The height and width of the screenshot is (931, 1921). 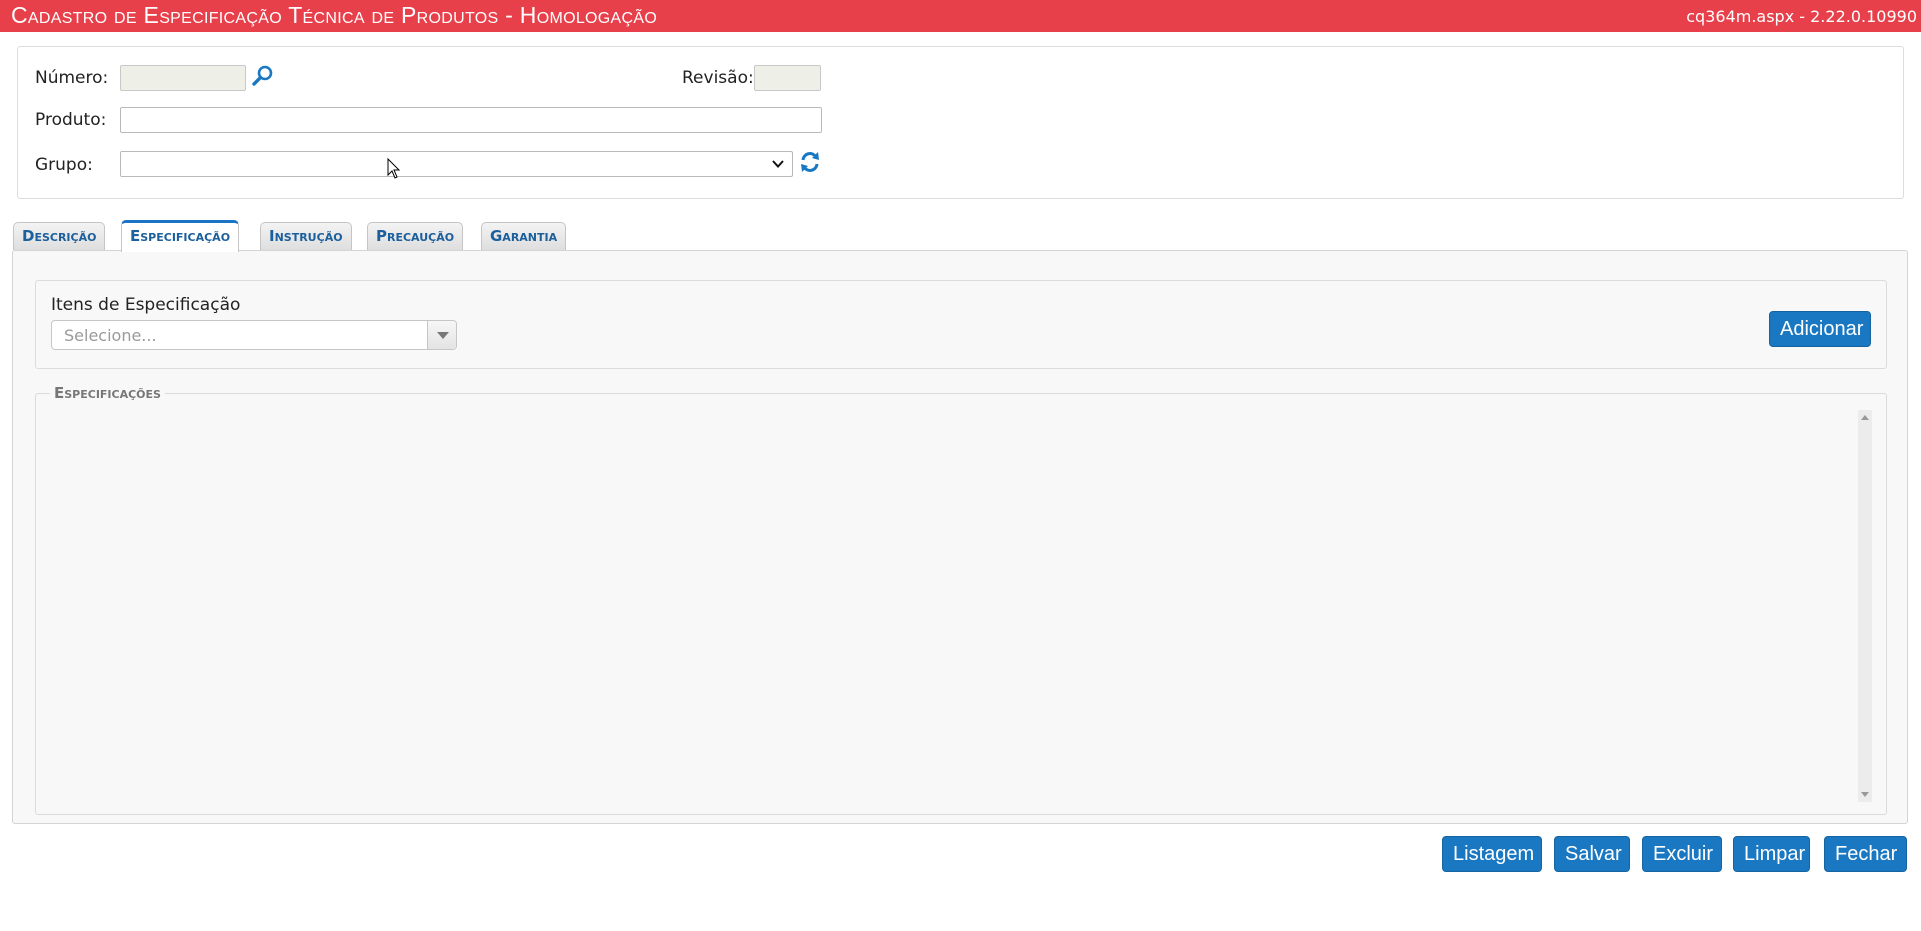 What do you see at coordinates (72, 78) in the screenshot?
I see `numero-label: Número:` at bounding box center [72, 78].